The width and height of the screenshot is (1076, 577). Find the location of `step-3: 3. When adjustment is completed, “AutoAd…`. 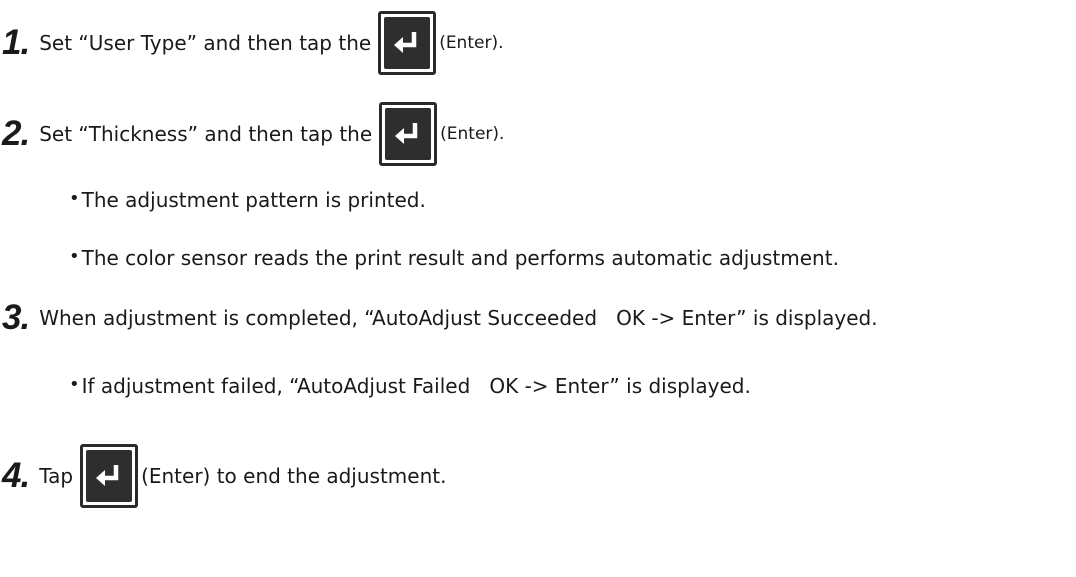

step-3: 3. When adjustment is completed, “AutoAd… is located at coordinates (439, 318).